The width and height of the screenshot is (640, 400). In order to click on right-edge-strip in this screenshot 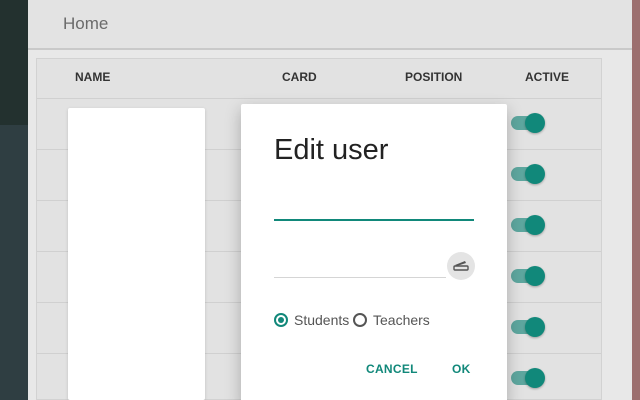, I will do `click(636, 200)`.